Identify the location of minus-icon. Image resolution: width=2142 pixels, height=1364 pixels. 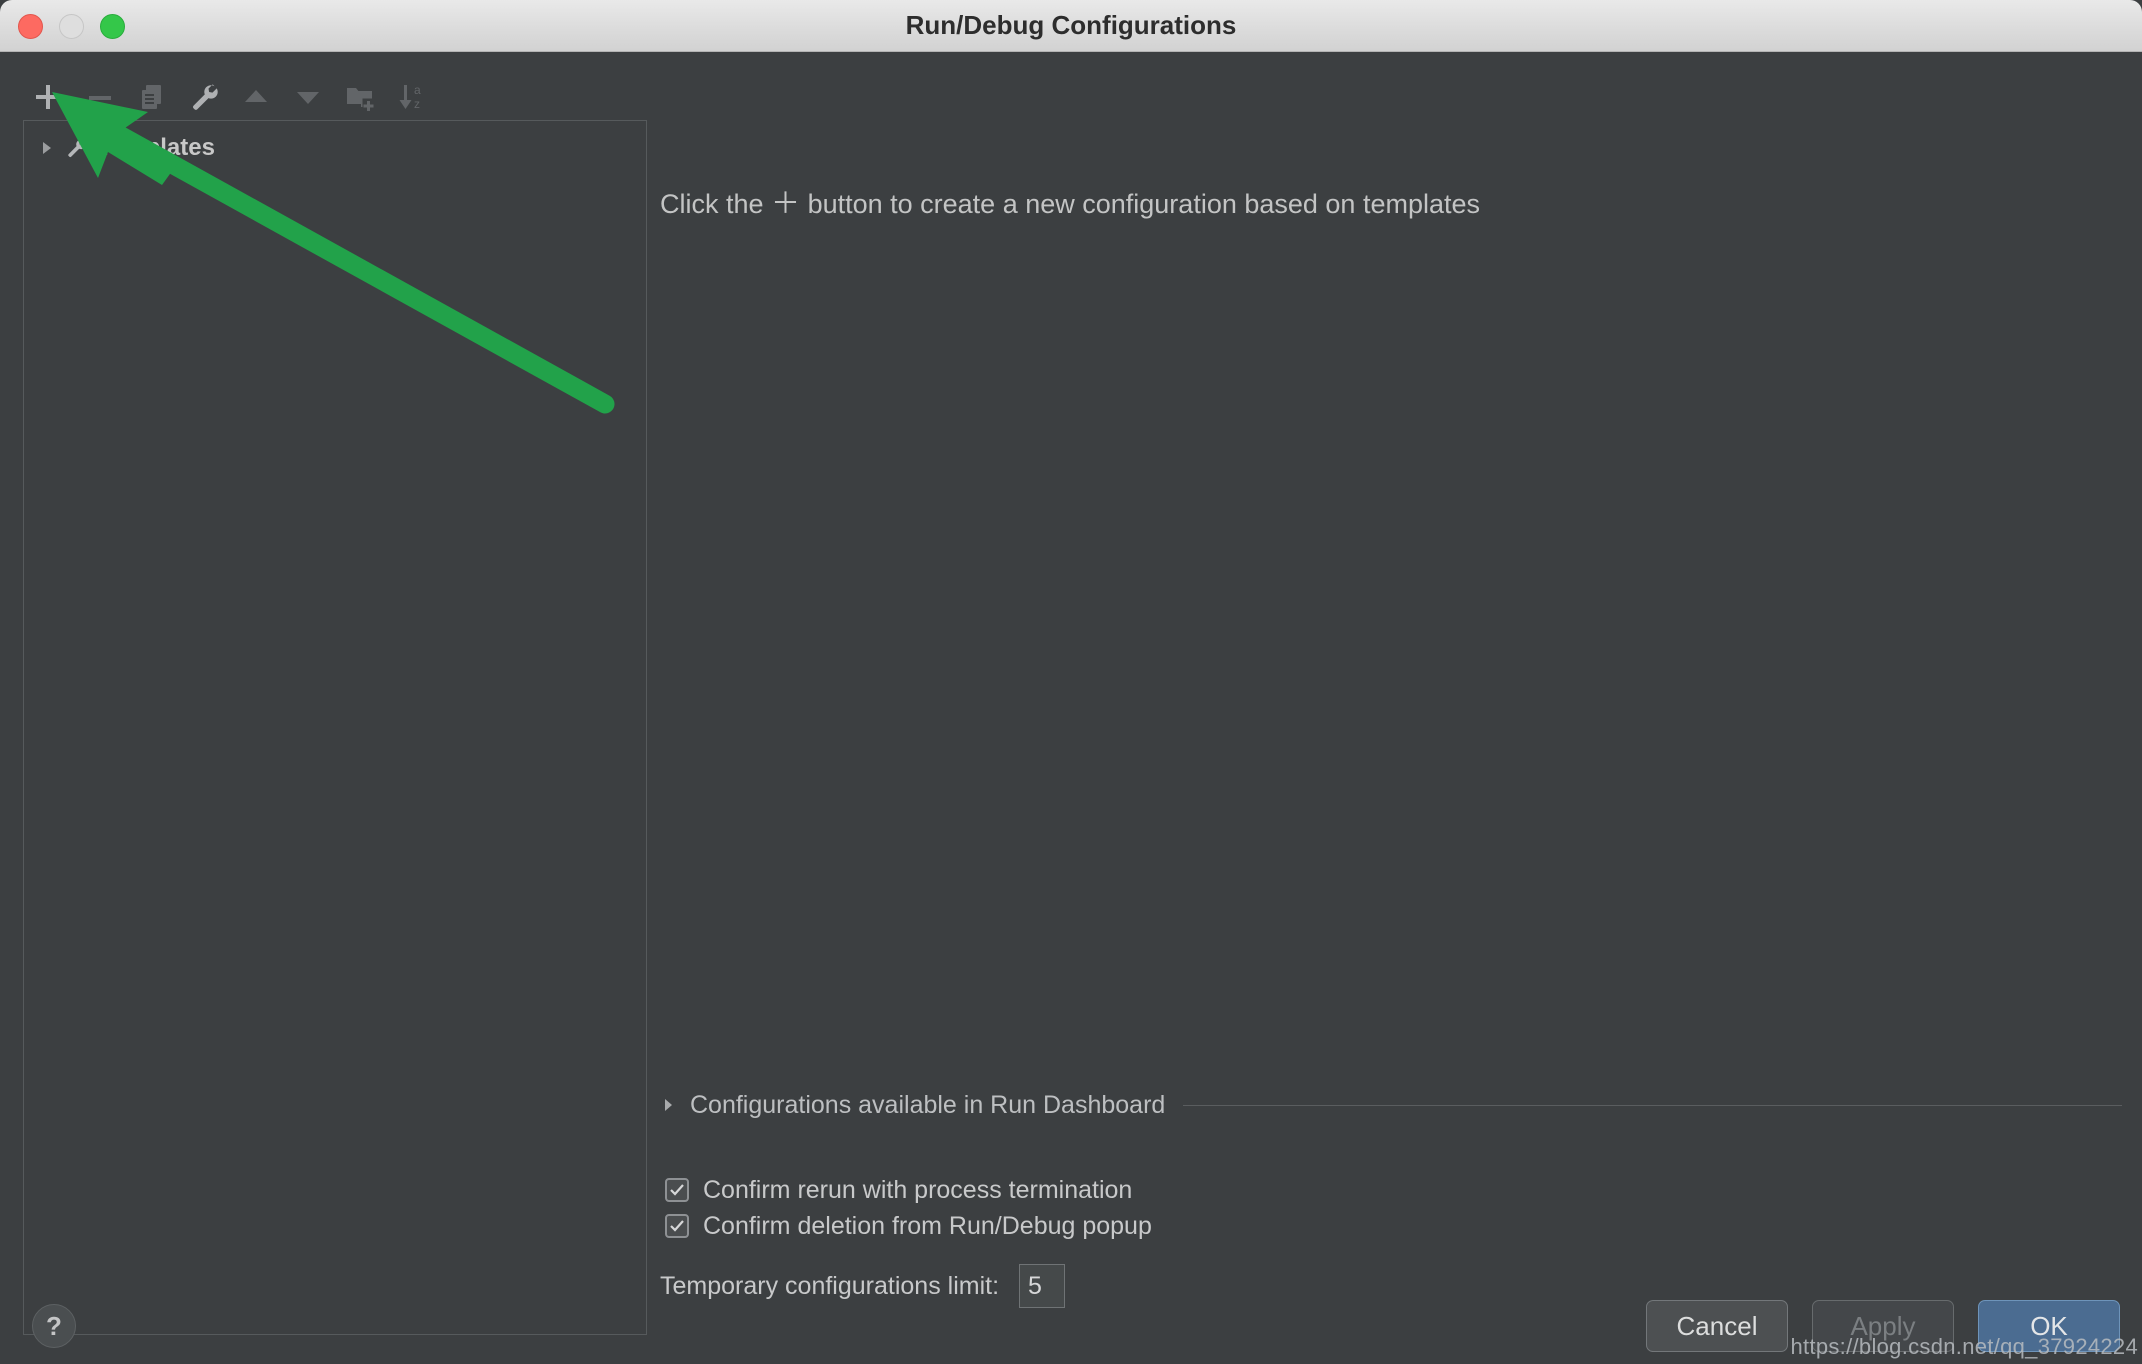
(100, 98).